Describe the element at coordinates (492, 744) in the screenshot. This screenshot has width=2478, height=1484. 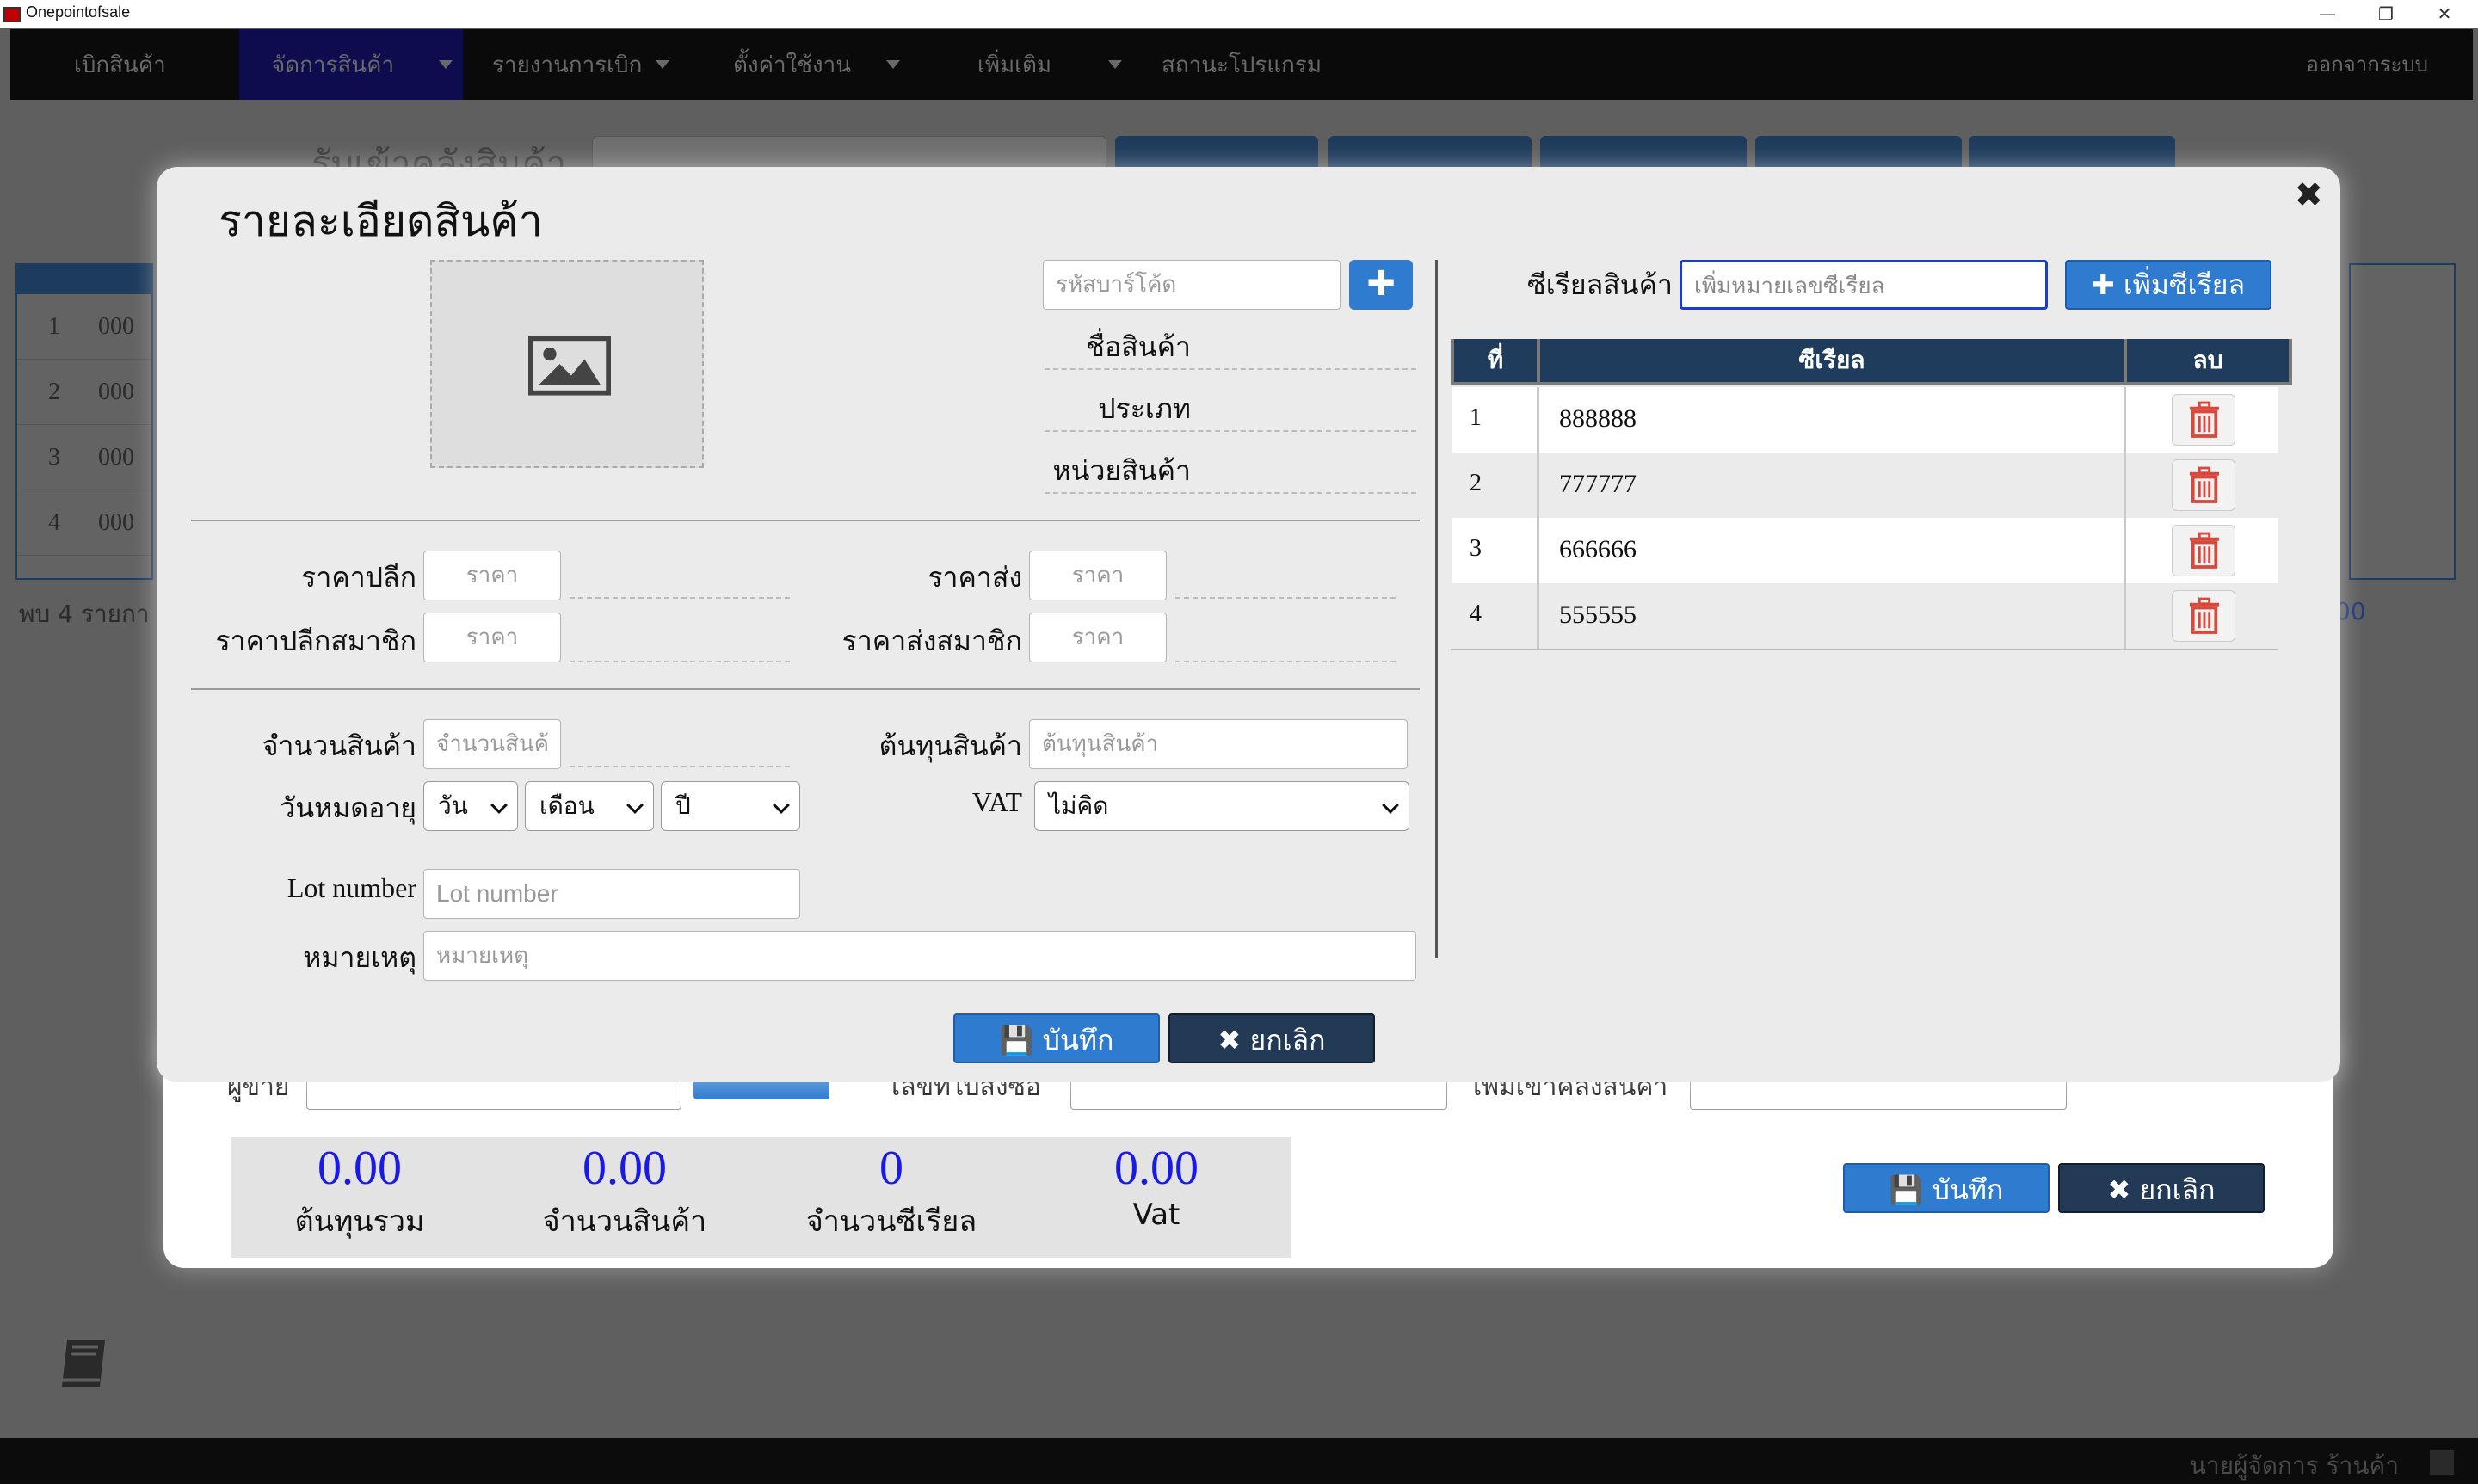
I see `quantity-input: จำนวนสินค้` at that location.